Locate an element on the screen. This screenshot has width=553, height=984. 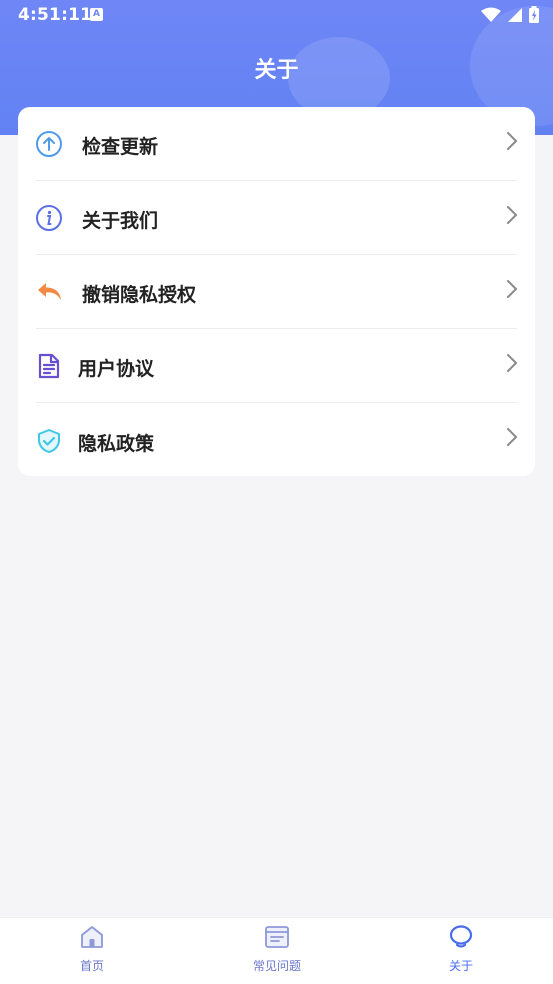
bulb-icon is located at coordinates (461, 936).